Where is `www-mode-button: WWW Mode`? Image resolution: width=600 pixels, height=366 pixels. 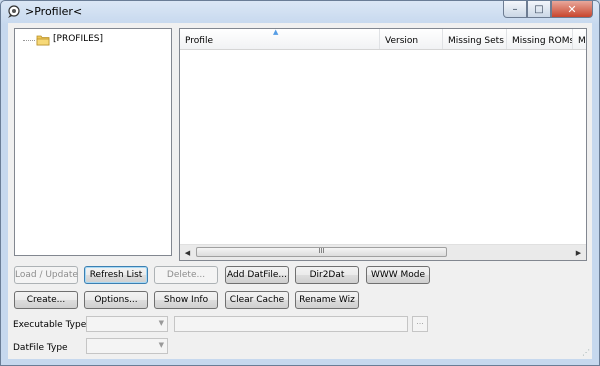 www-mode-button: WWW Mode is located at coordinates (398, 275).